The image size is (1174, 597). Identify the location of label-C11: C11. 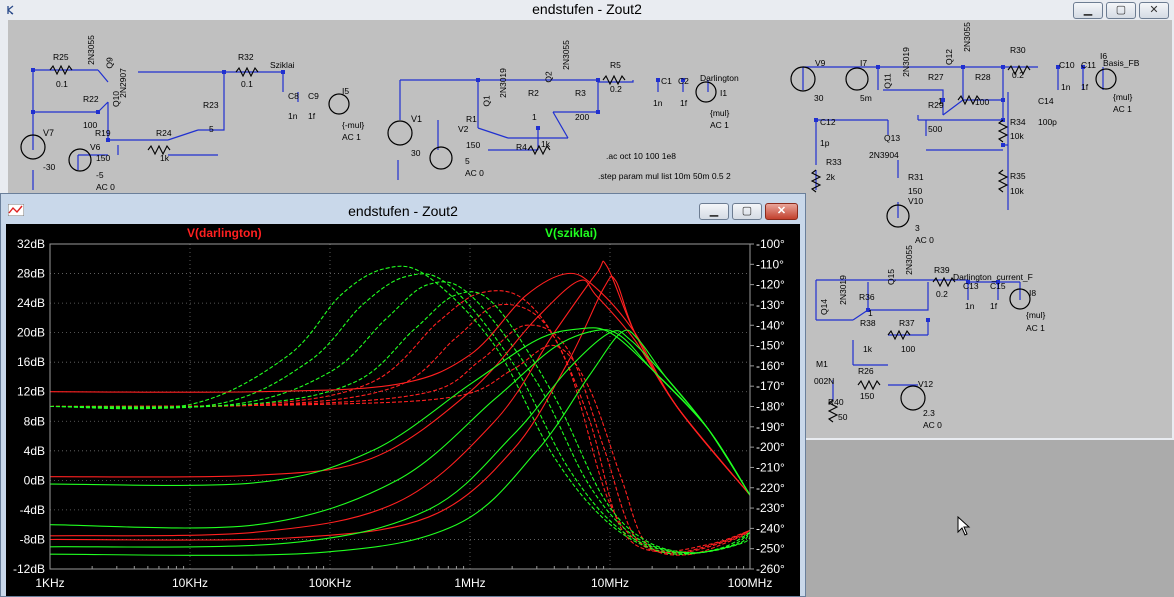
(1088, 65).